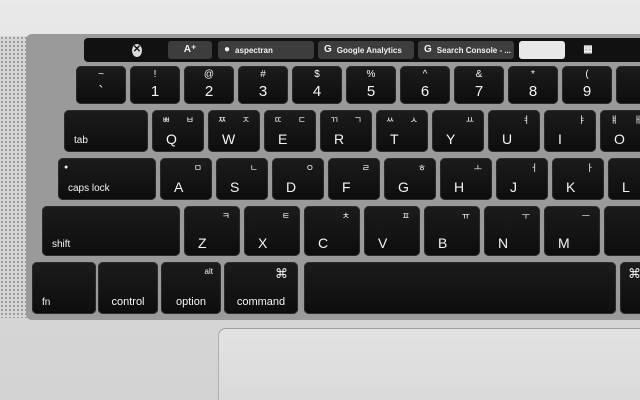 The height and width of the screenshot is (400, 640). What do you see at coordinates (630, 288) in the screenshot?
I see `key-command-right: ⌘` at bounding box center [630, 288].